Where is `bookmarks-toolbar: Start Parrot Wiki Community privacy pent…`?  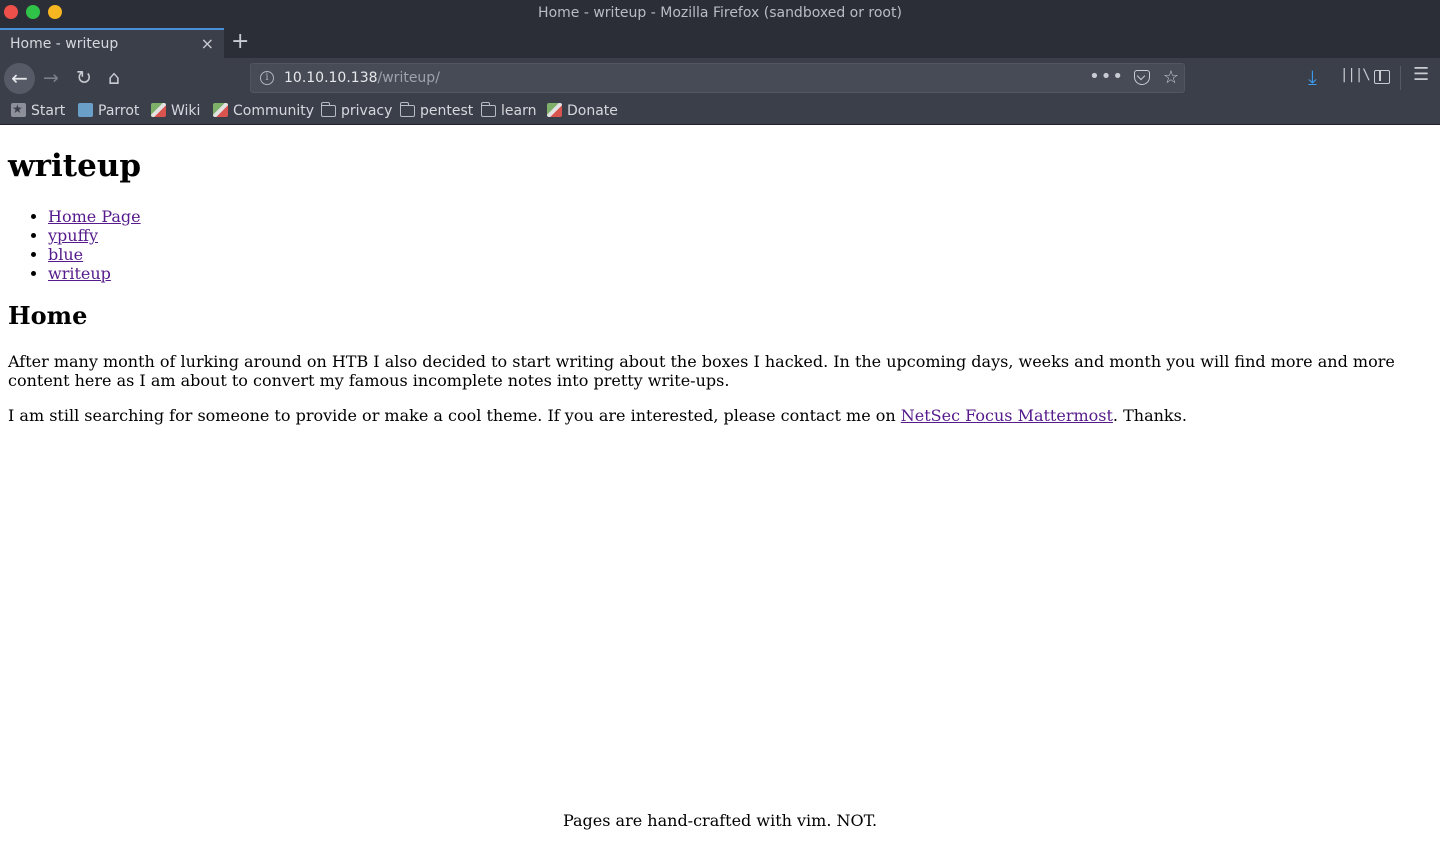 bookmarks-toolbar: Start Parrot Wiki Community privacy pent… is located at coordinates (720, 111).